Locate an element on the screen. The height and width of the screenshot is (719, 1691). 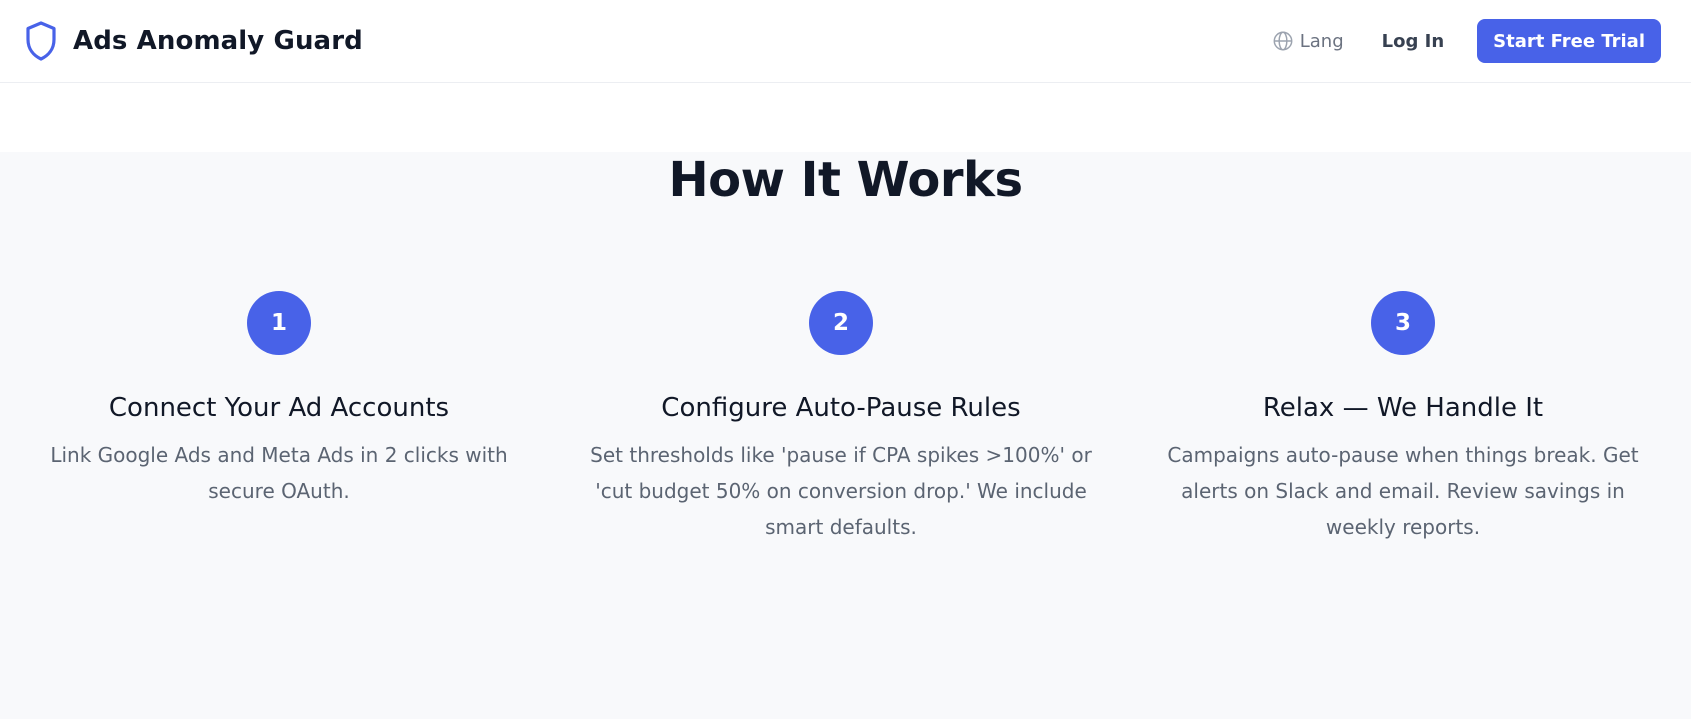
language-label: Lang is located at coordinates (1321, 41).